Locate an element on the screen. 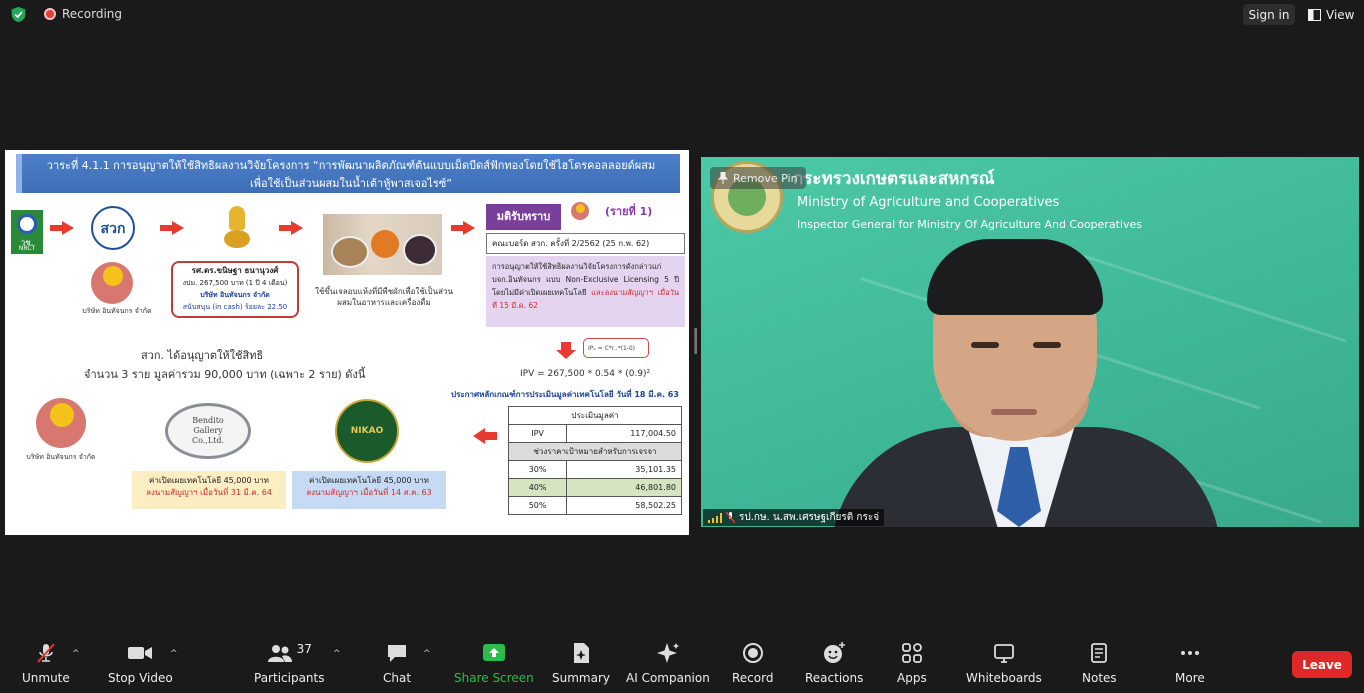 This screenshot has height=693, width=1364. range-header: ช่วงราคาเป้าหมายสำหรับการเจรจา is located at coordinates (595, 451).